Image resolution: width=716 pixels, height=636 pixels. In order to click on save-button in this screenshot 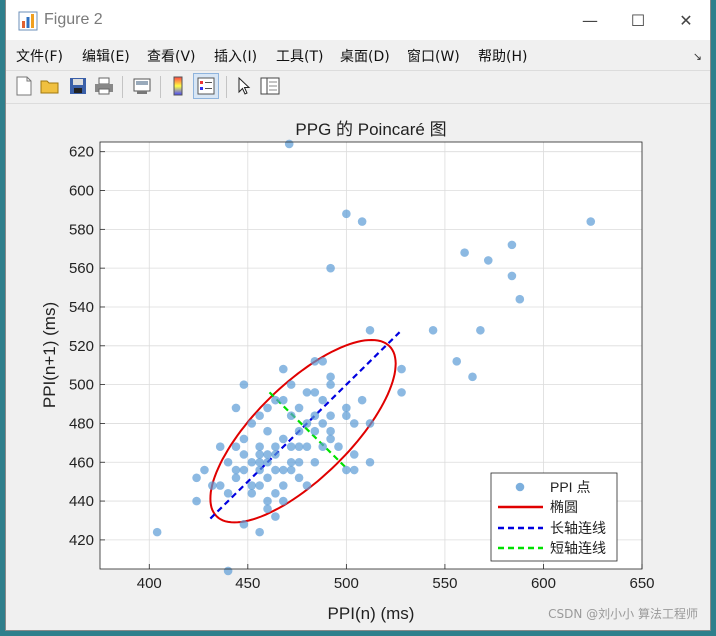, I will do `click(78, 86)`.